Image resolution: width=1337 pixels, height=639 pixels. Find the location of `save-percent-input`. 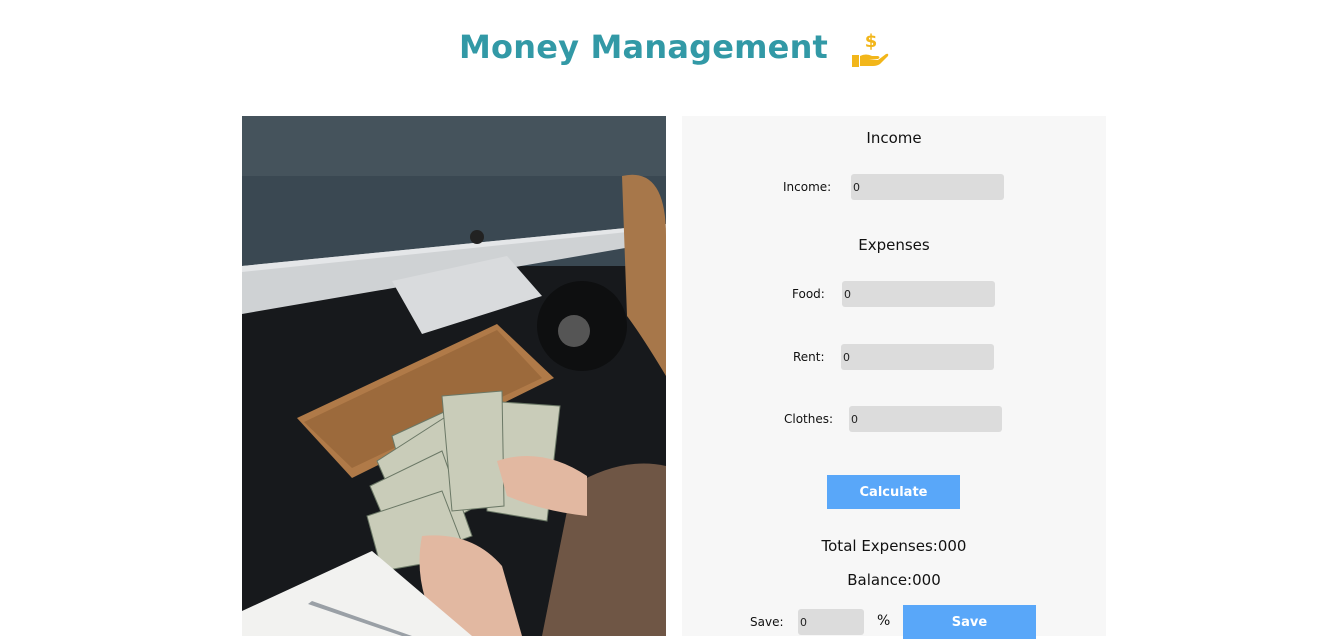

save-percent-input is located at coordinates (831, 622).